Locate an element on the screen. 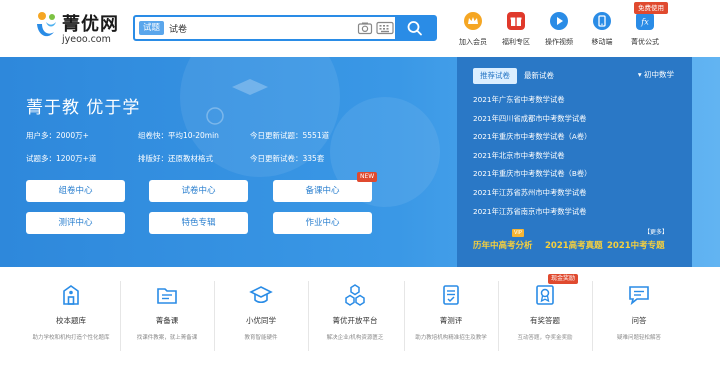 The width and height of the screenshot is (720, 365). feature-desc: 解决企业/机构资源匮乏 is located at coordinates (355, 338).